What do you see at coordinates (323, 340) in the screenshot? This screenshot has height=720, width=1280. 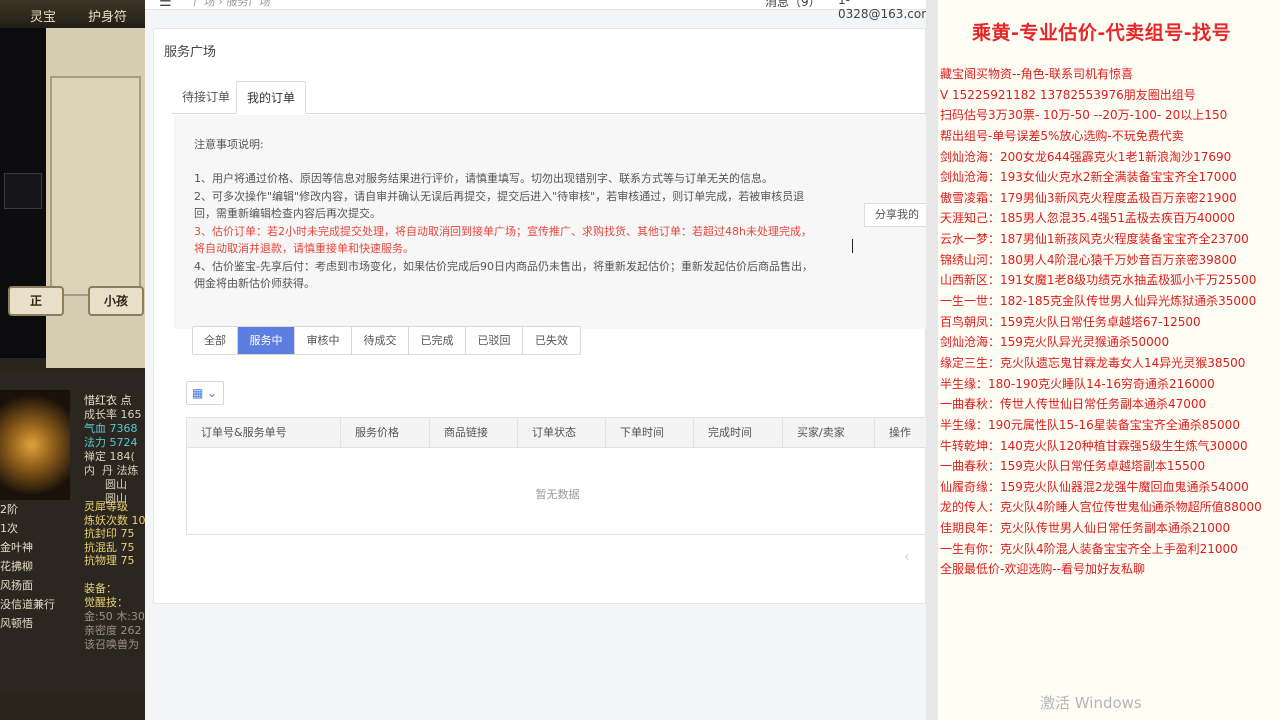 I see `filter-reviewing: 审核中` at bounding box center [323, 340].